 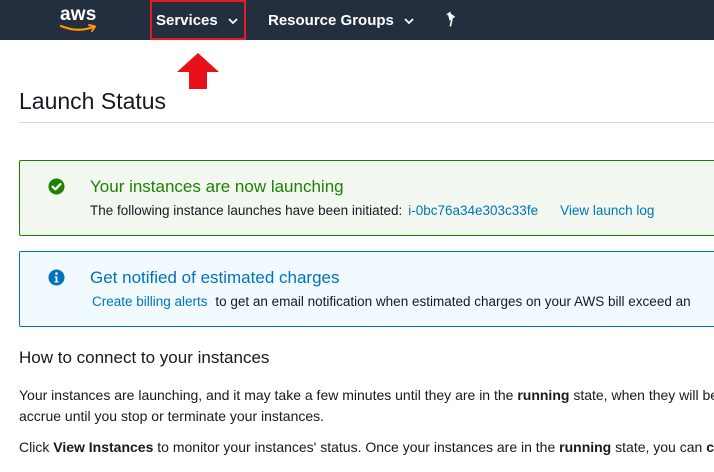 I want to click on running-state-label: running, so click(x=543, y=395).